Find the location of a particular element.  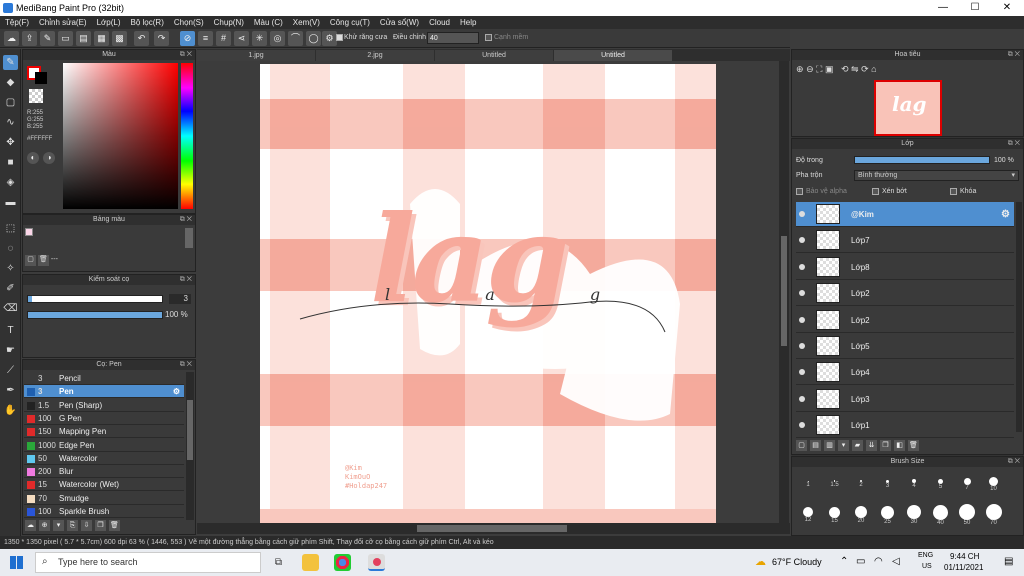

folder-icon: ▰ is located at coordinates (857, 445).